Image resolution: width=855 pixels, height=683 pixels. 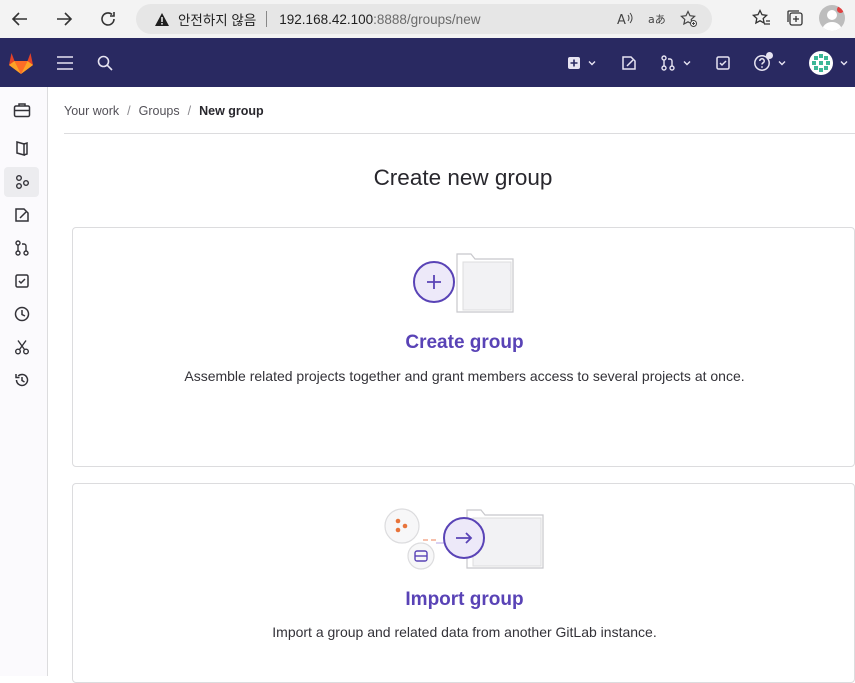 I want to click on sidebar-item-activity, so click(x=21, y=380).